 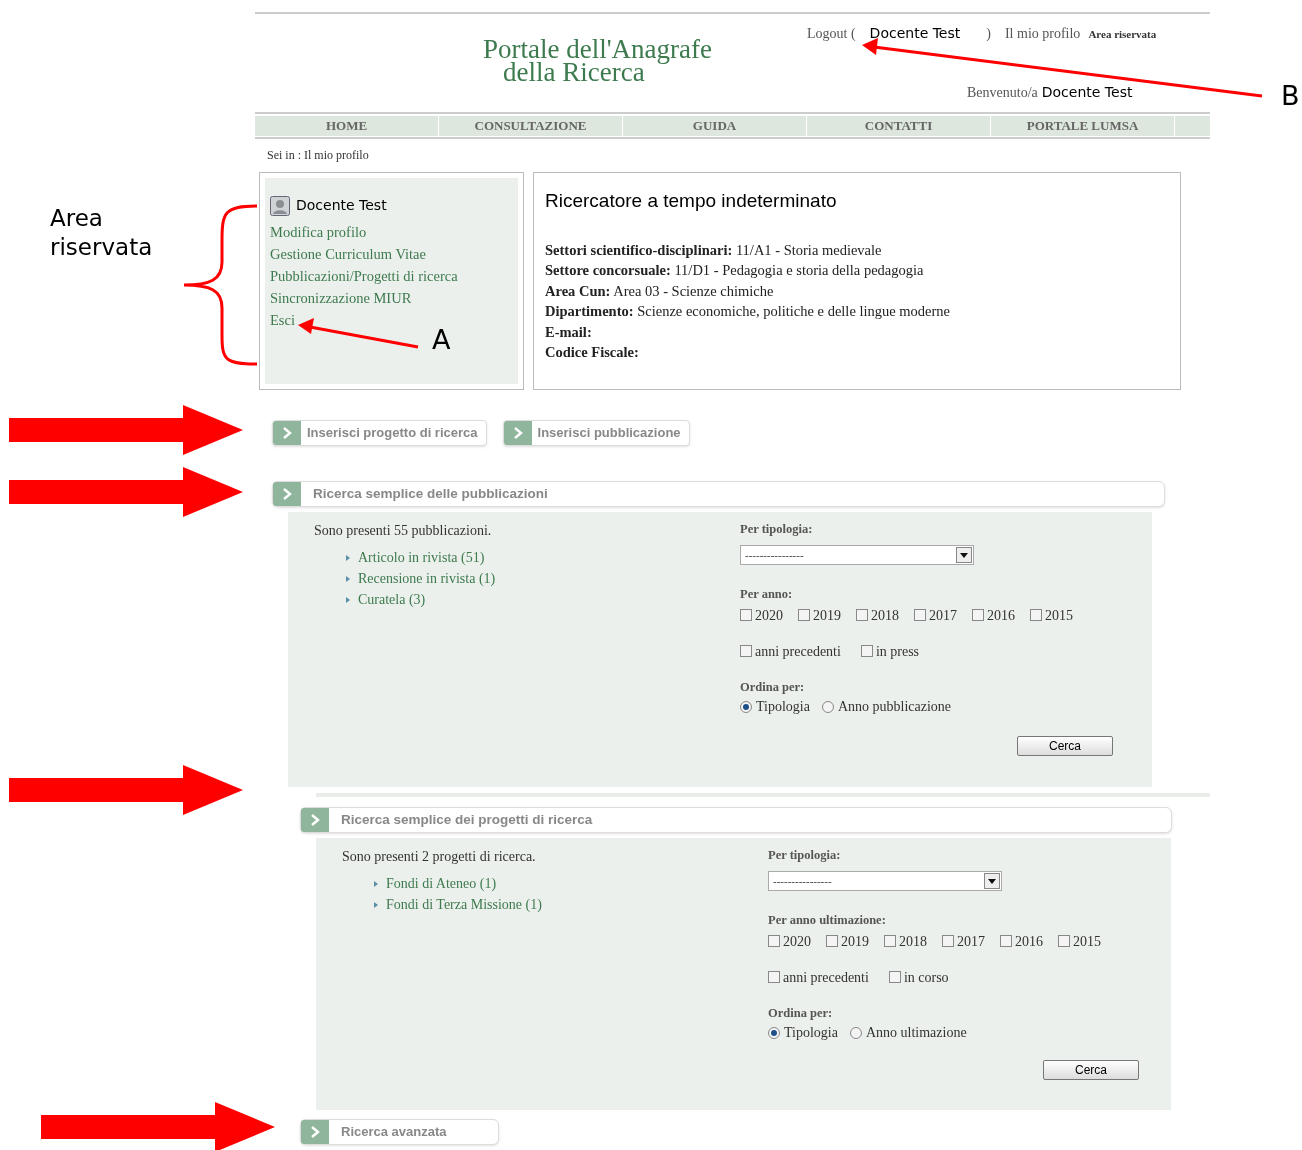 I want to click on radio-label: Anno ultimazione, so click(x=916, y=1033).